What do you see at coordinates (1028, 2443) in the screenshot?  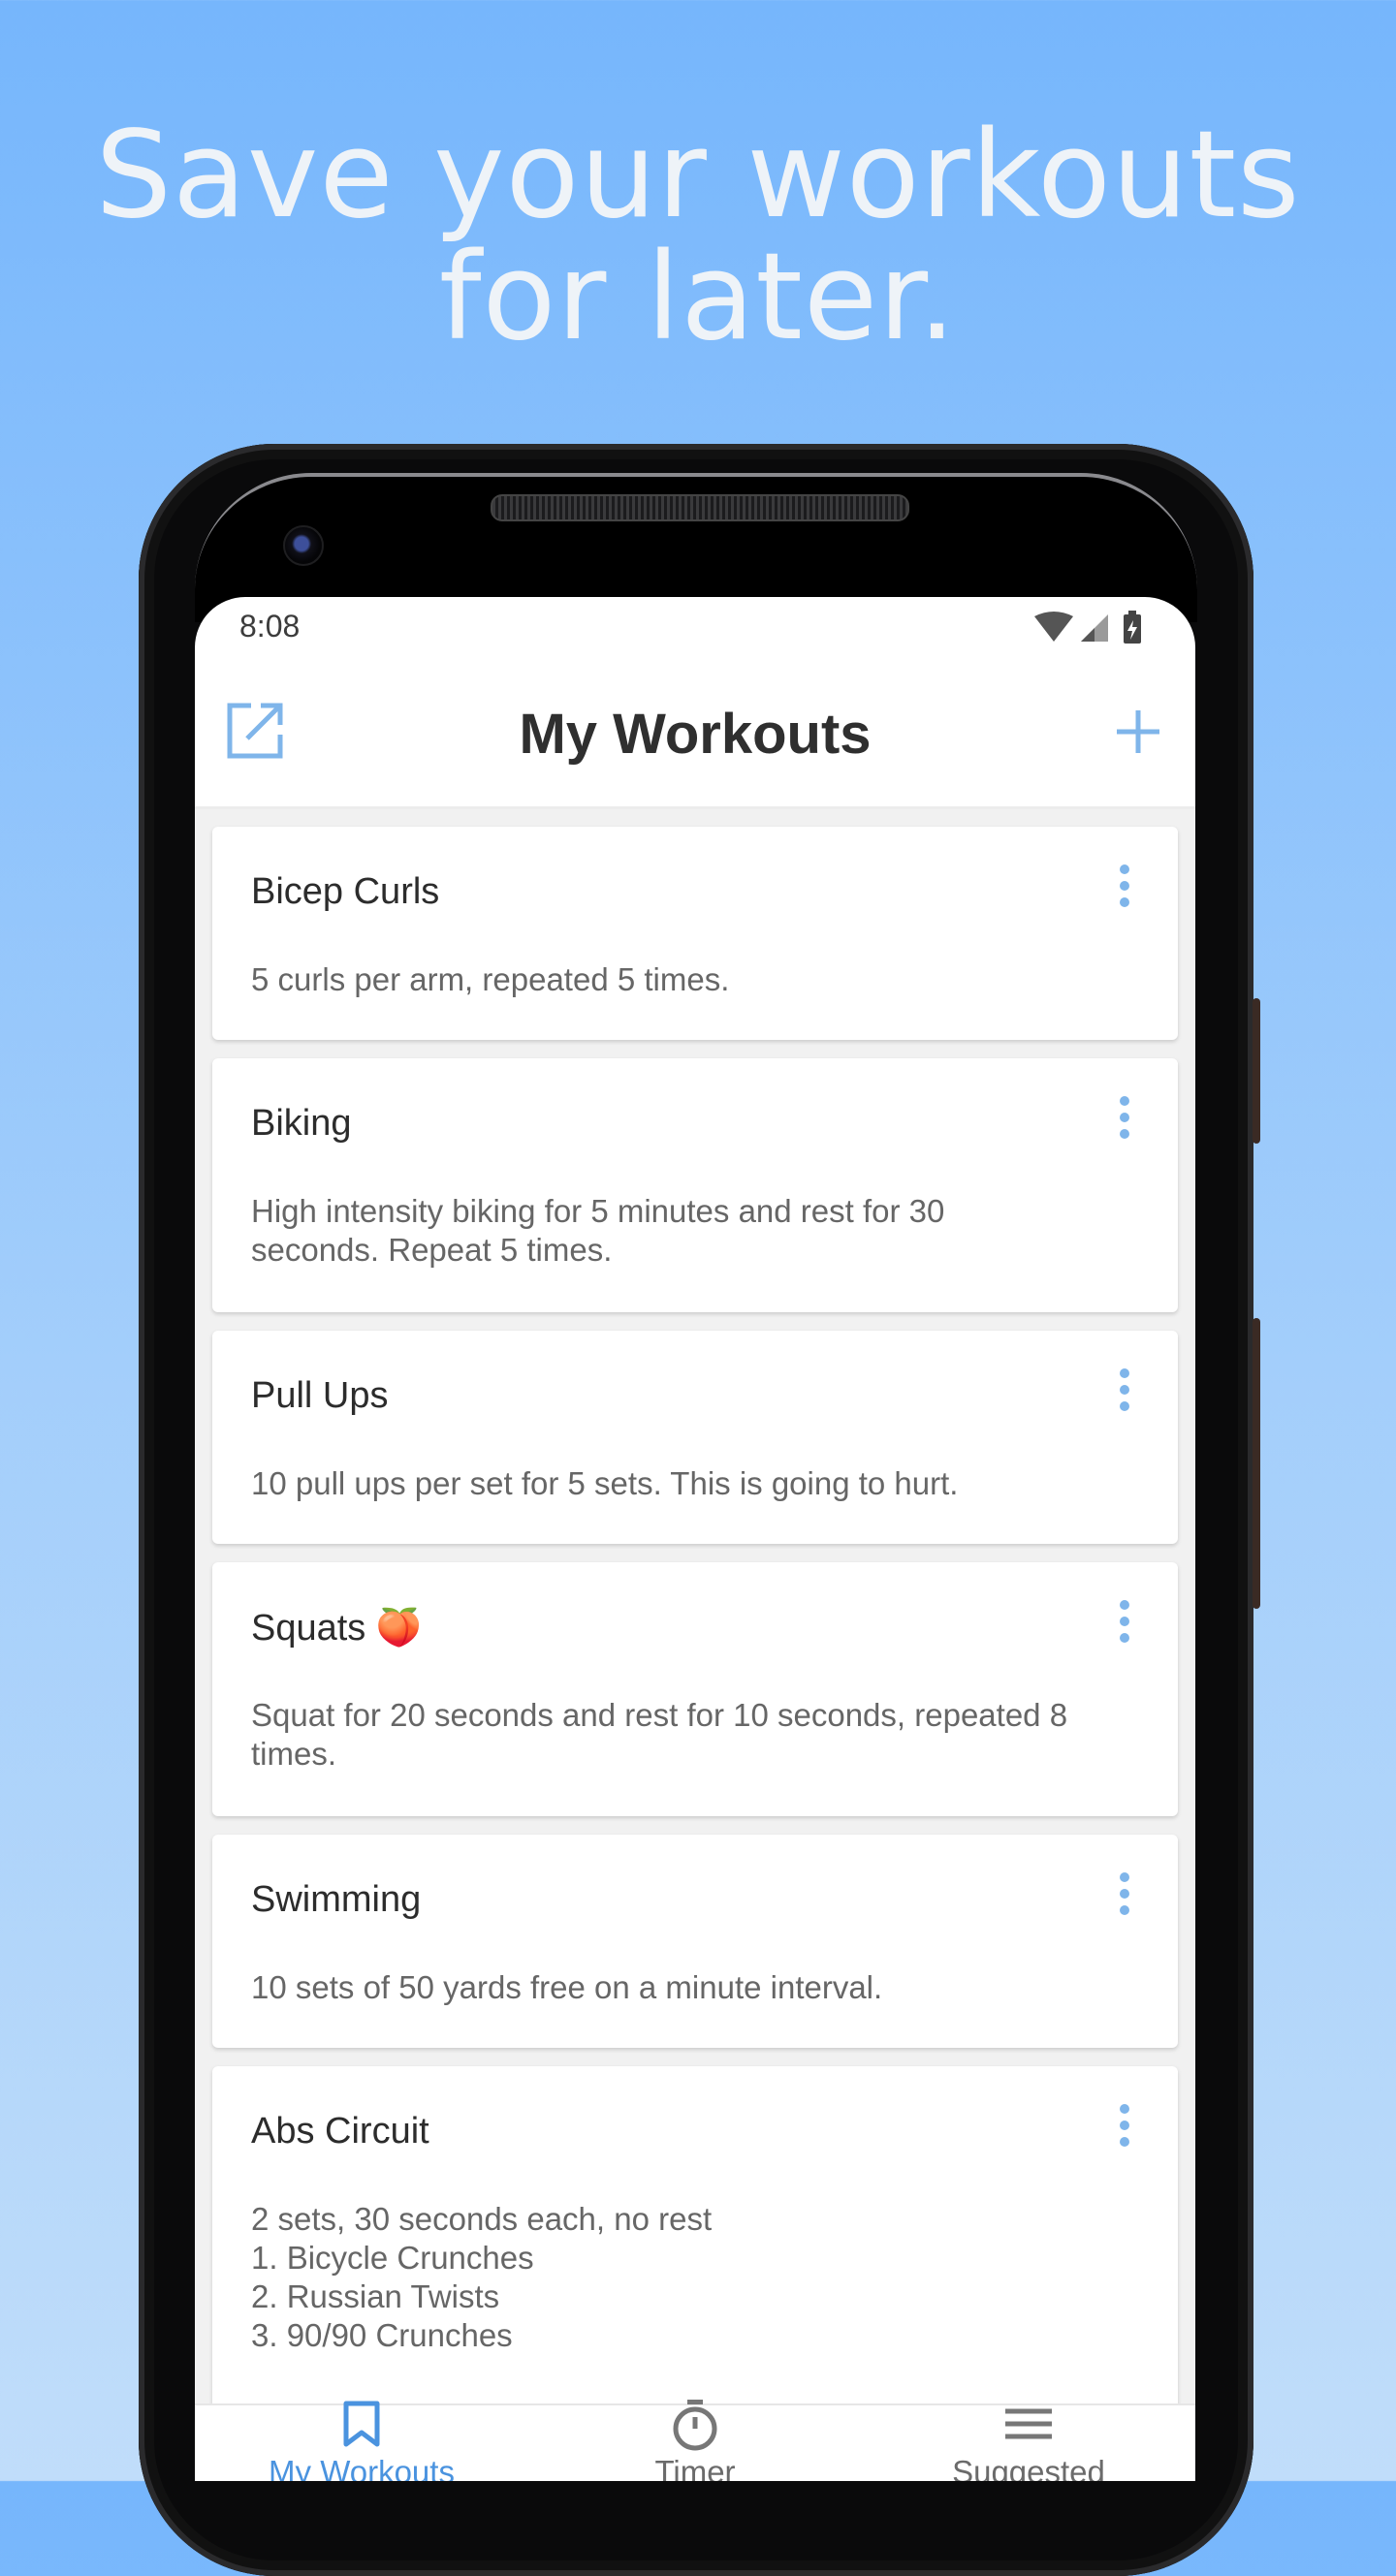 I see `nav-item-suggested: Suggested` at bounding box center [1028, 2443].